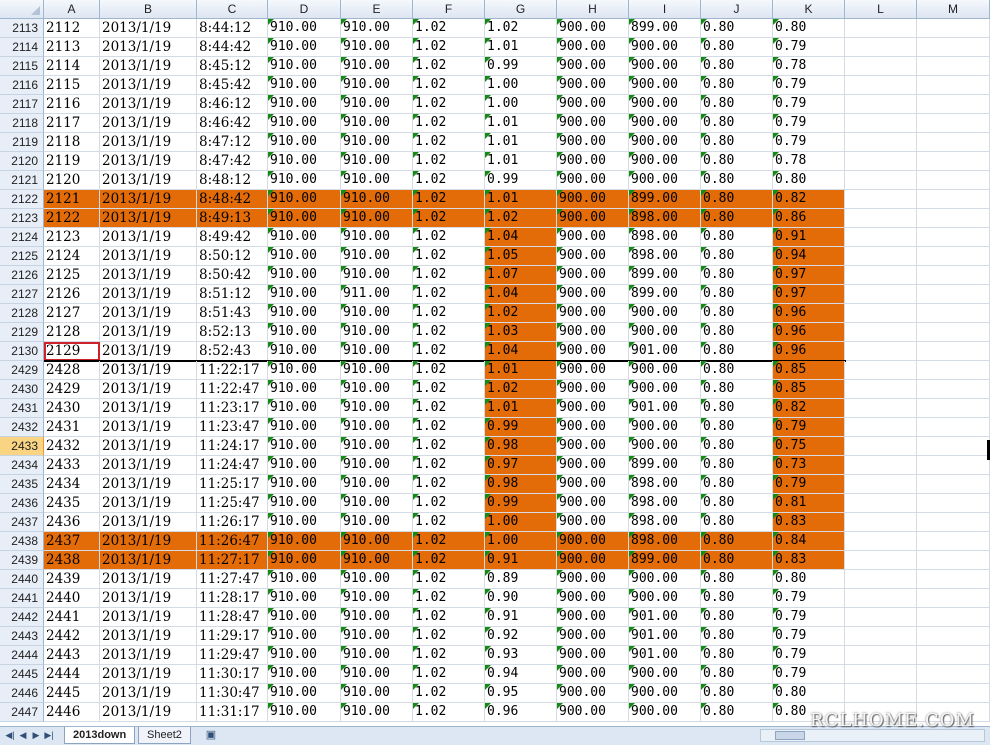 This screenshot has width=990, height=745. Describe the element at coordinates (809, 218) in the screenshot. I see `cell-k: 0.86` at that location.